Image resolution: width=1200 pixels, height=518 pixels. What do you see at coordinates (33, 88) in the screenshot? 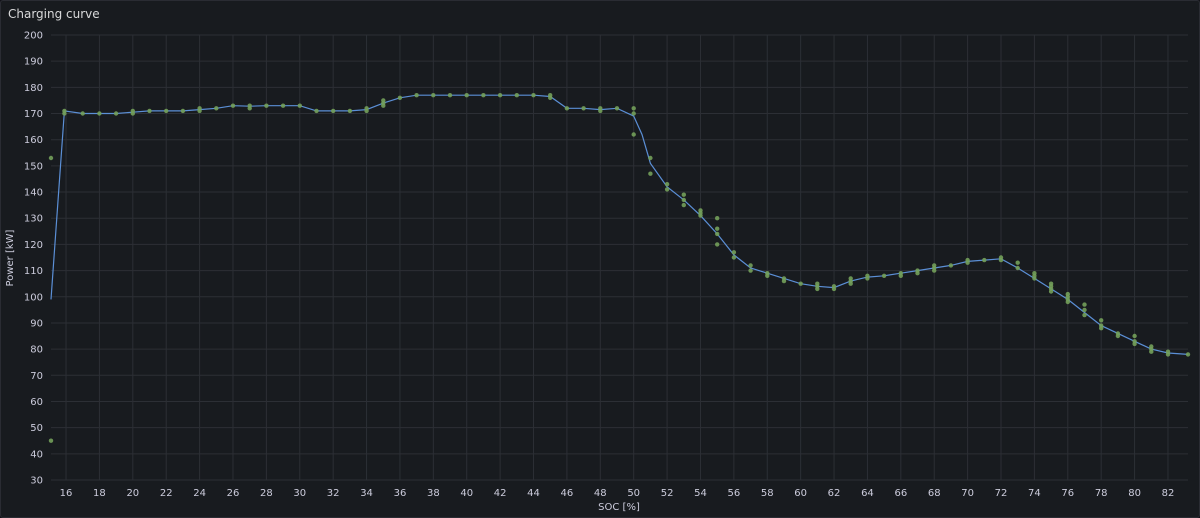
I see `y-tick-label: 180` at bounding box center [33, 88].